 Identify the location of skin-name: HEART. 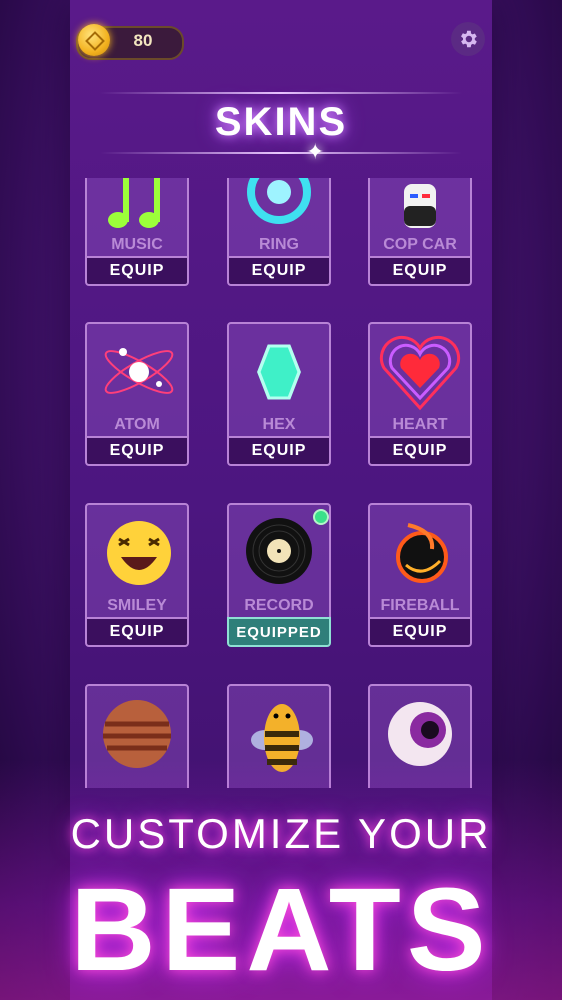
(420, 424).